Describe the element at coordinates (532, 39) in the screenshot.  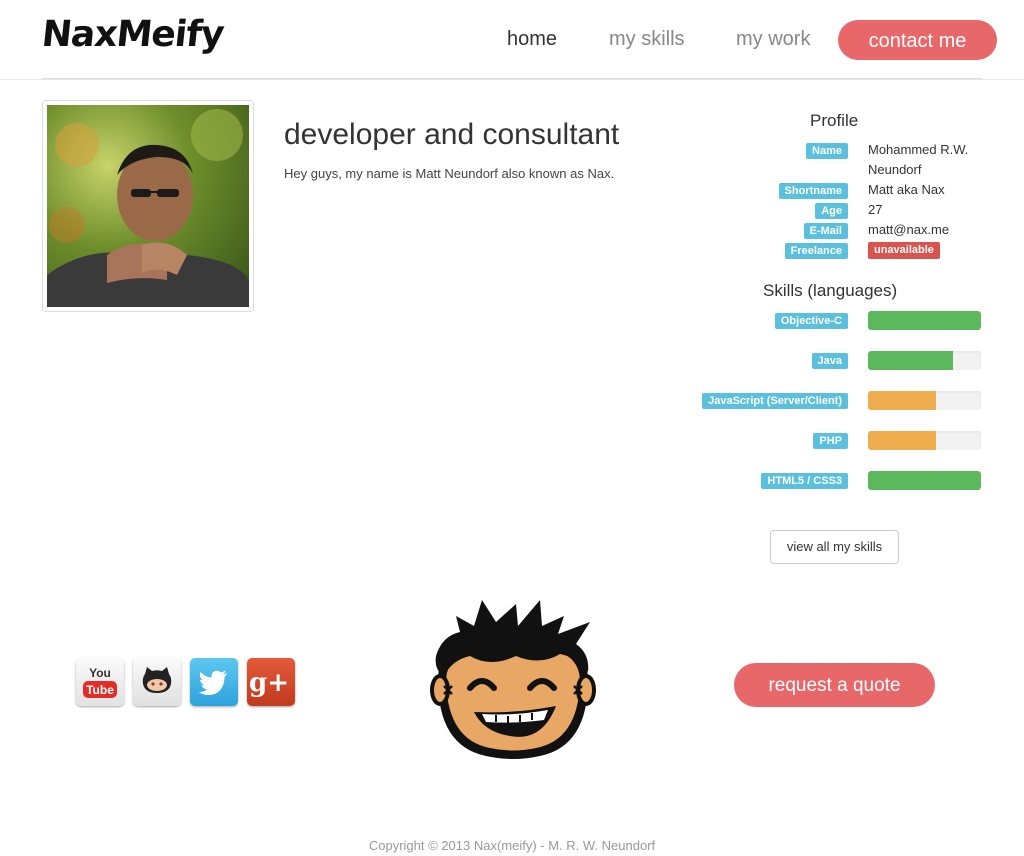
I see `nav-home-link: home` at that location.